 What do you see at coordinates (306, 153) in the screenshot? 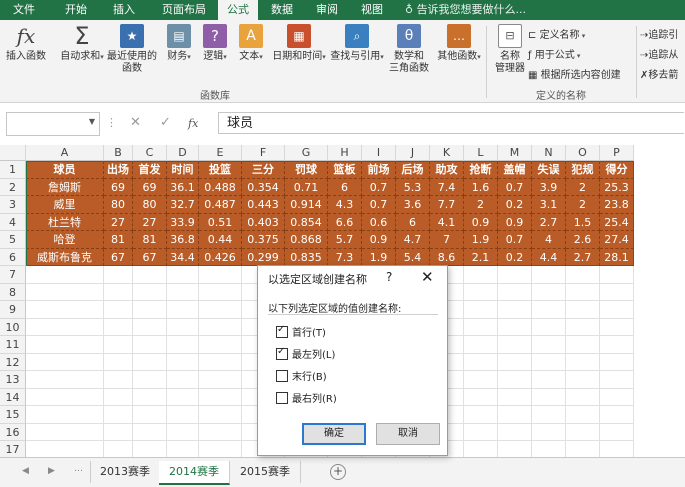
I see `column-header: G` at bounding box center [306, 153].